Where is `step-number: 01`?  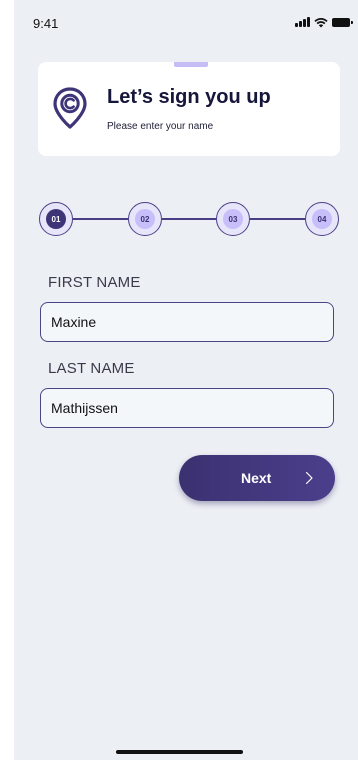 step-number: 01 is located at coordinates (56, 219).